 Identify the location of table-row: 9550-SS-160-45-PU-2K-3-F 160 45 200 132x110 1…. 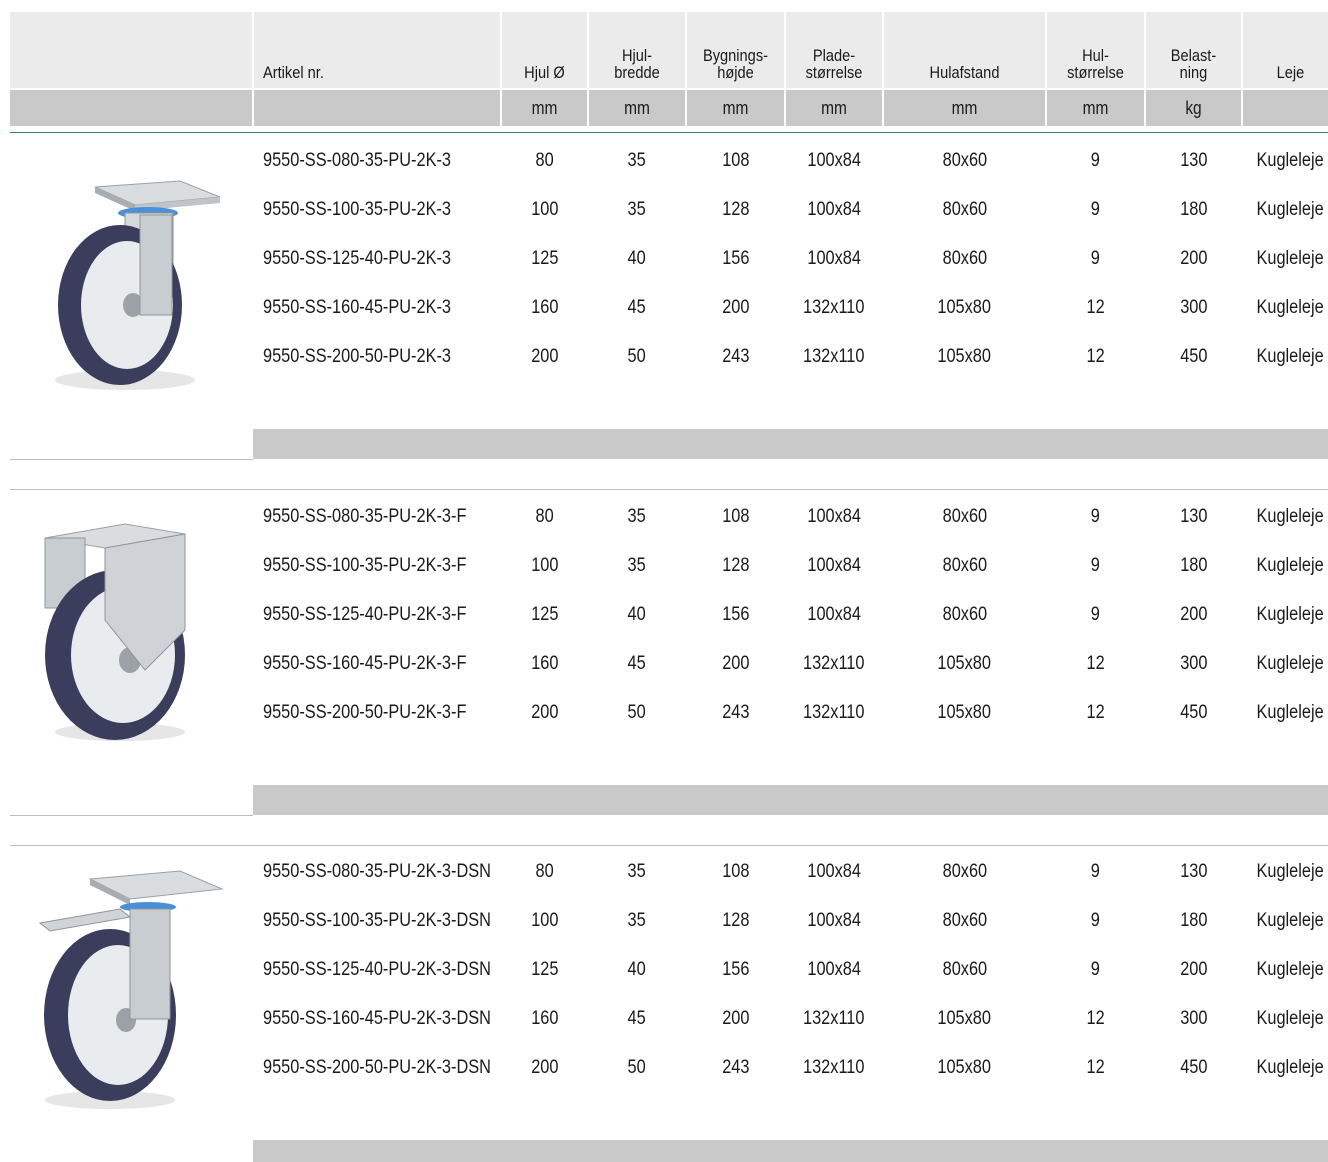
(664, 664).